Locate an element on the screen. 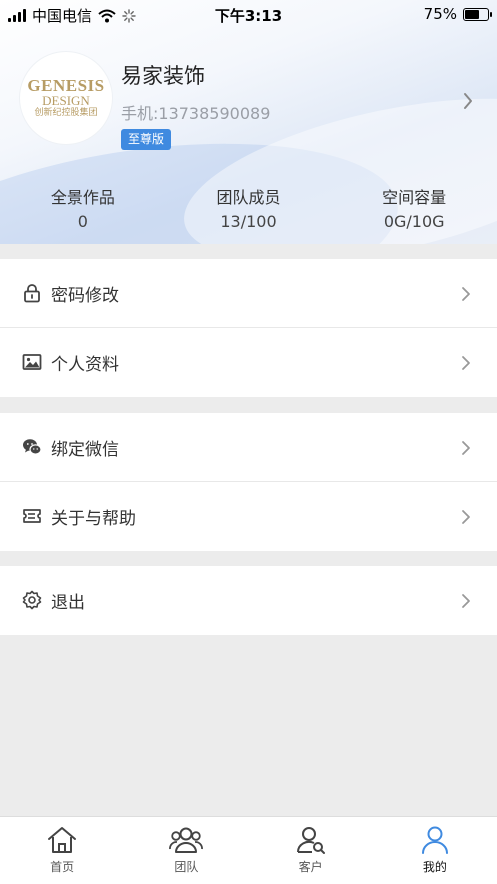 The height and width of the screenshot is (884, 497). wechat-icon is located at coordinates (32, 447).